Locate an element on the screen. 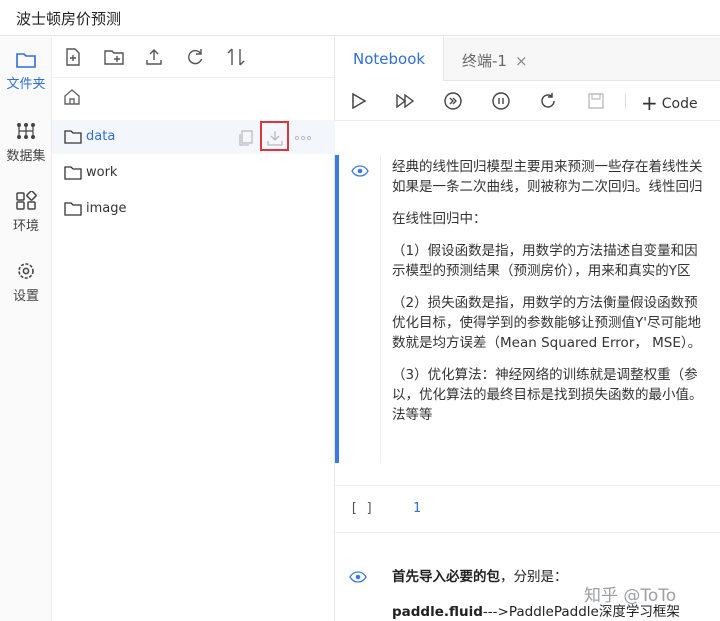 The width and height of the screenshot is (720, 621). md-line: 在线性回归中： is located at coordinates (439, 219).